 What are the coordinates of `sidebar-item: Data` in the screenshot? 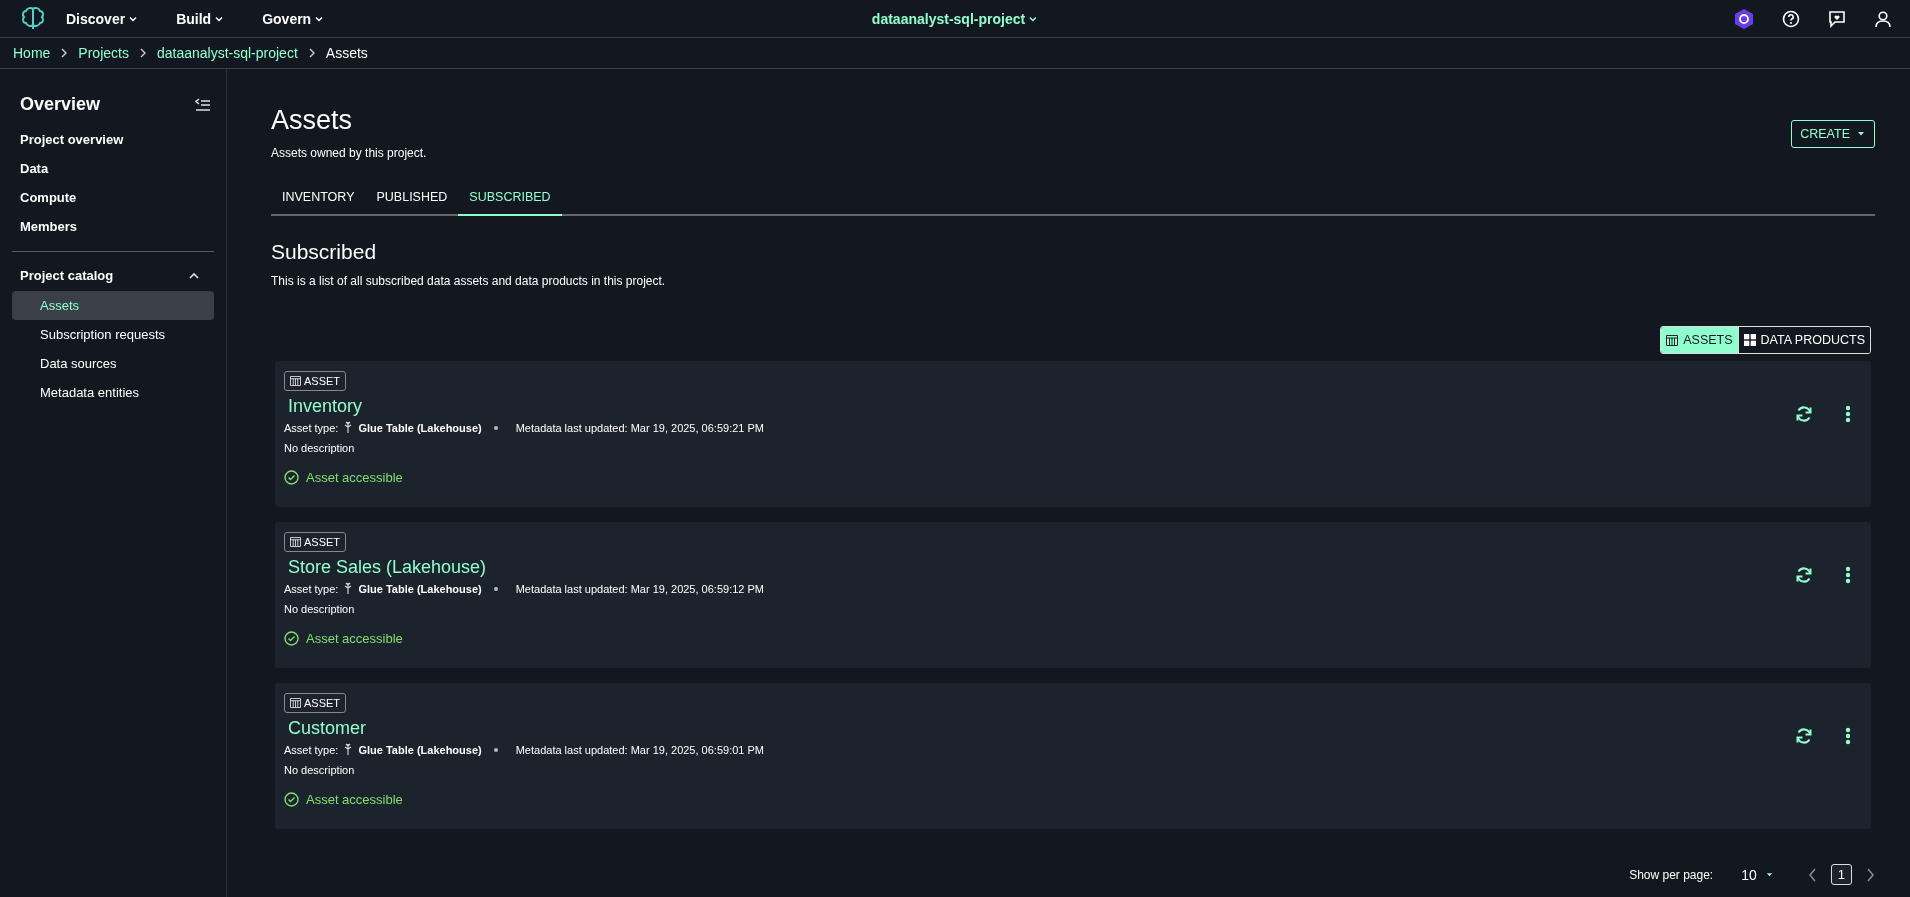 It's located at (113, 168).